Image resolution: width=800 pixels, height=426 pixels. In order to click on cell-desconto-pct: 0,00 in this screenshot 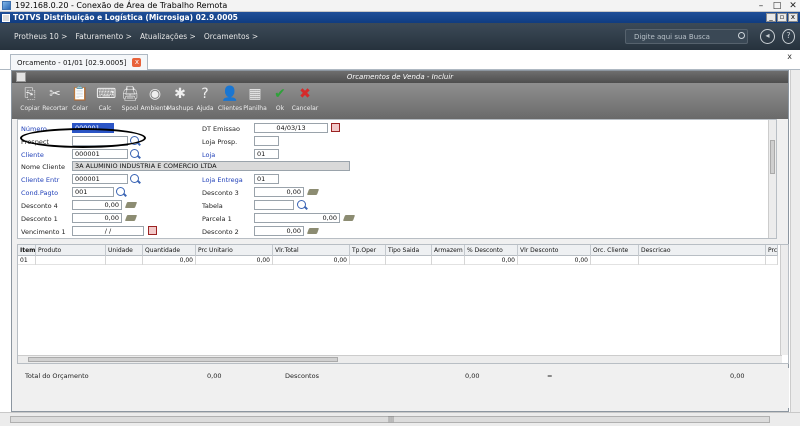, I will do `click(491, 260)`.